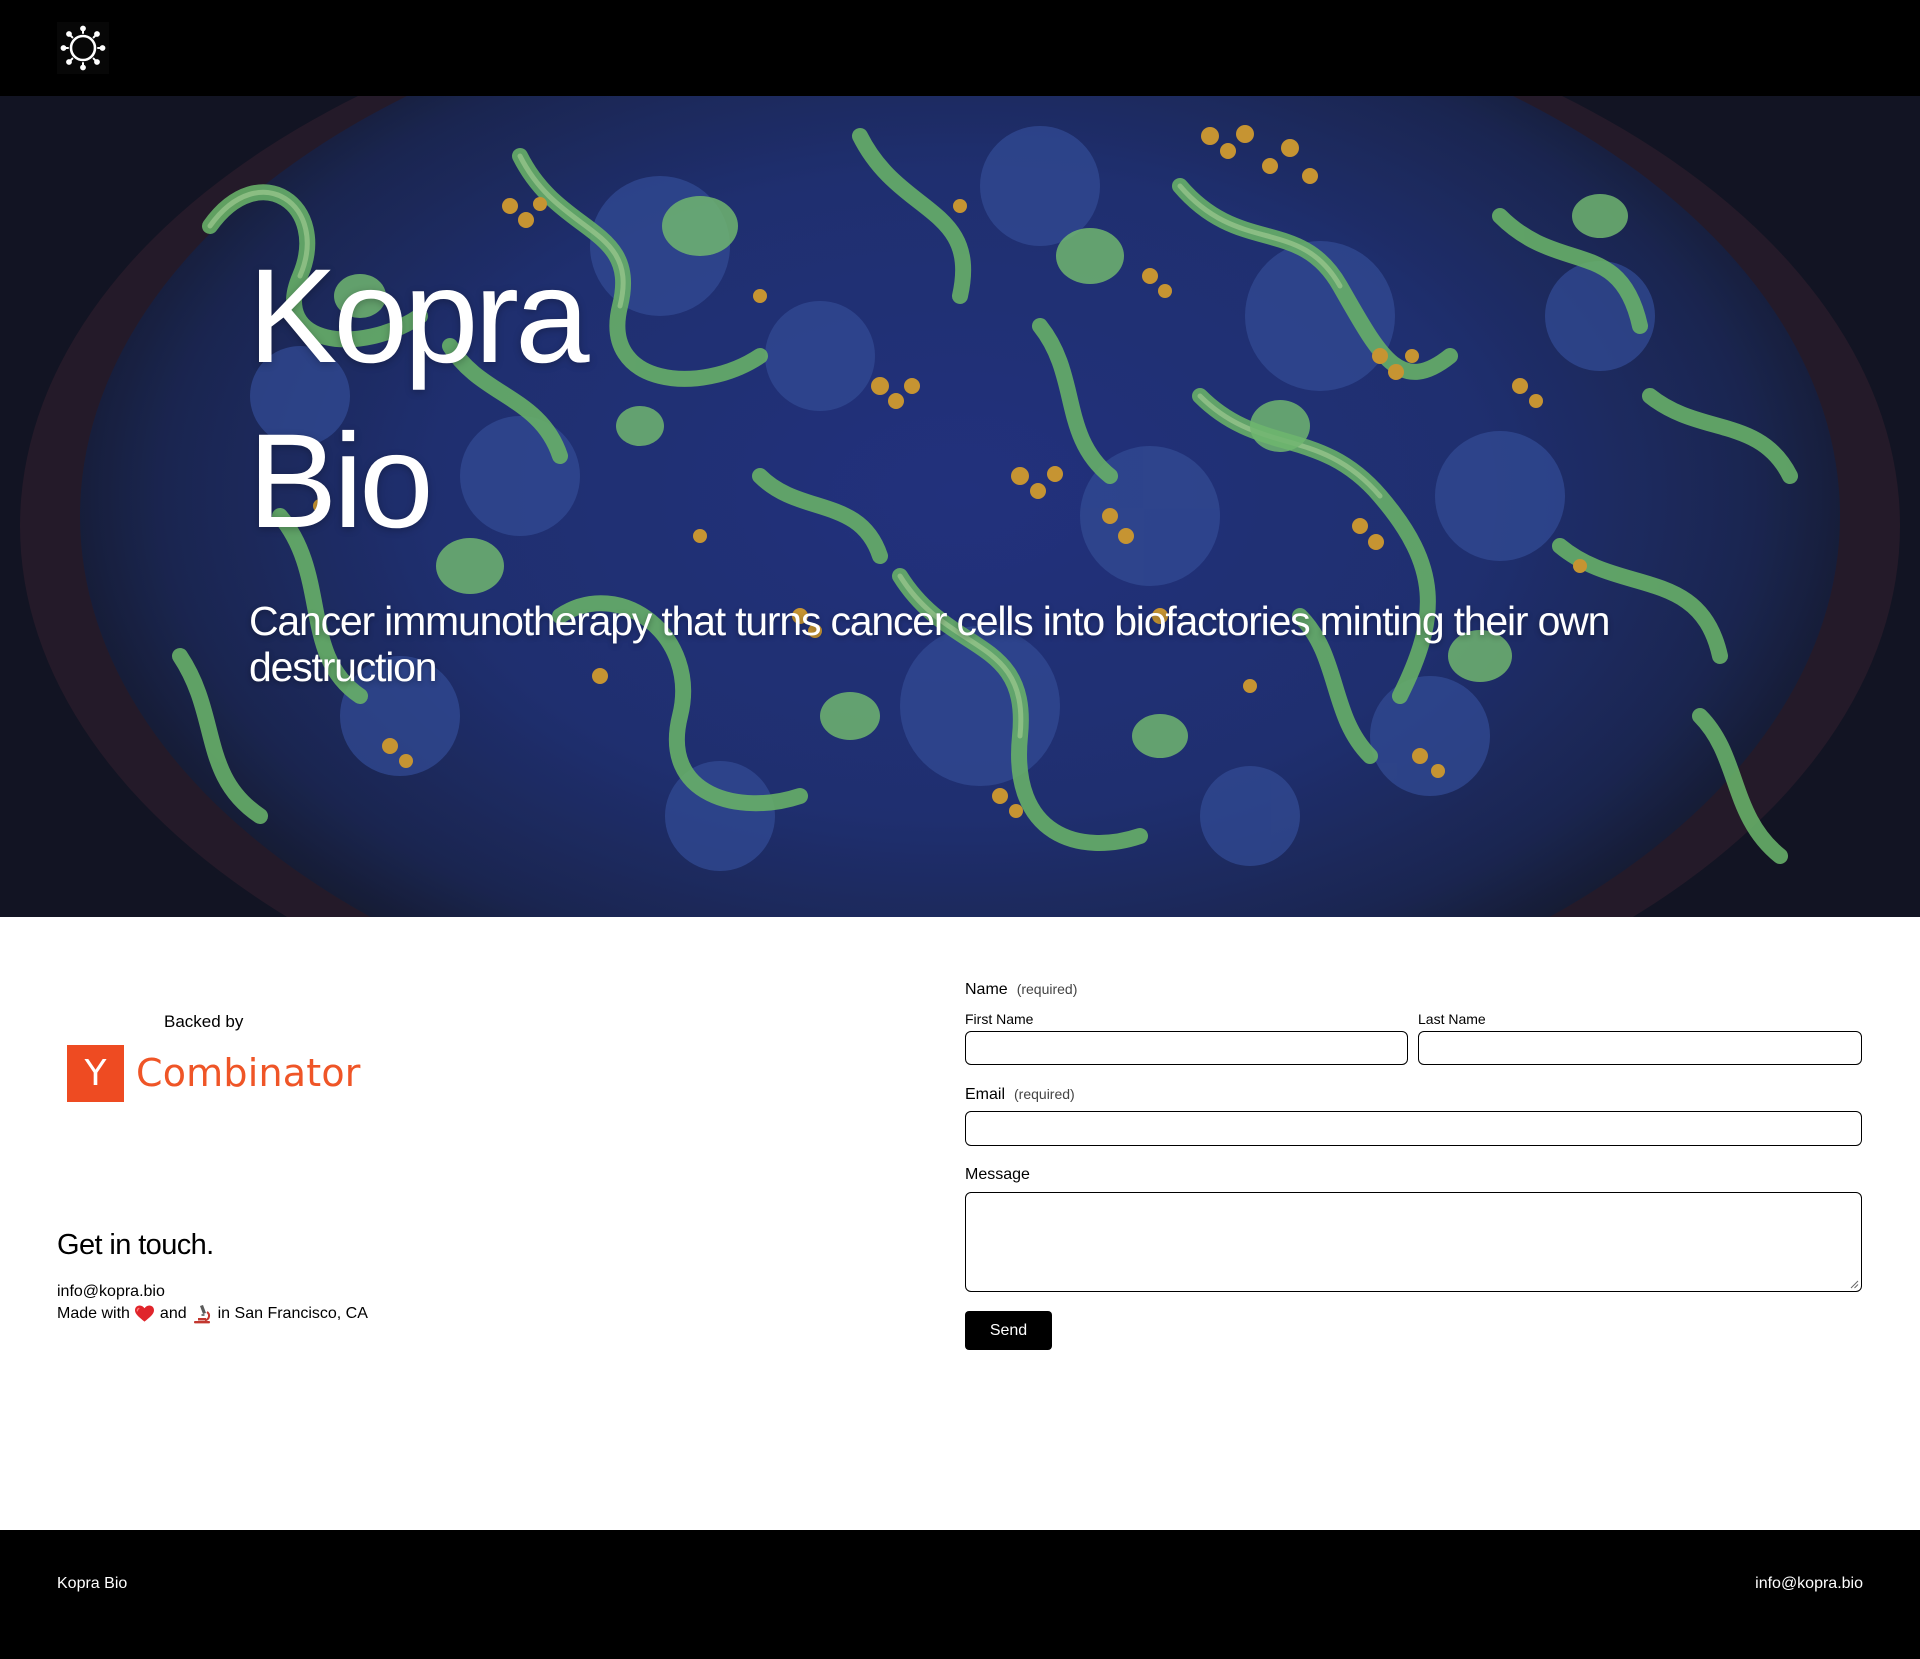 This screenshot has width=1920, height=1659. I want to click on name-label-text: Name, so click(986, 989).